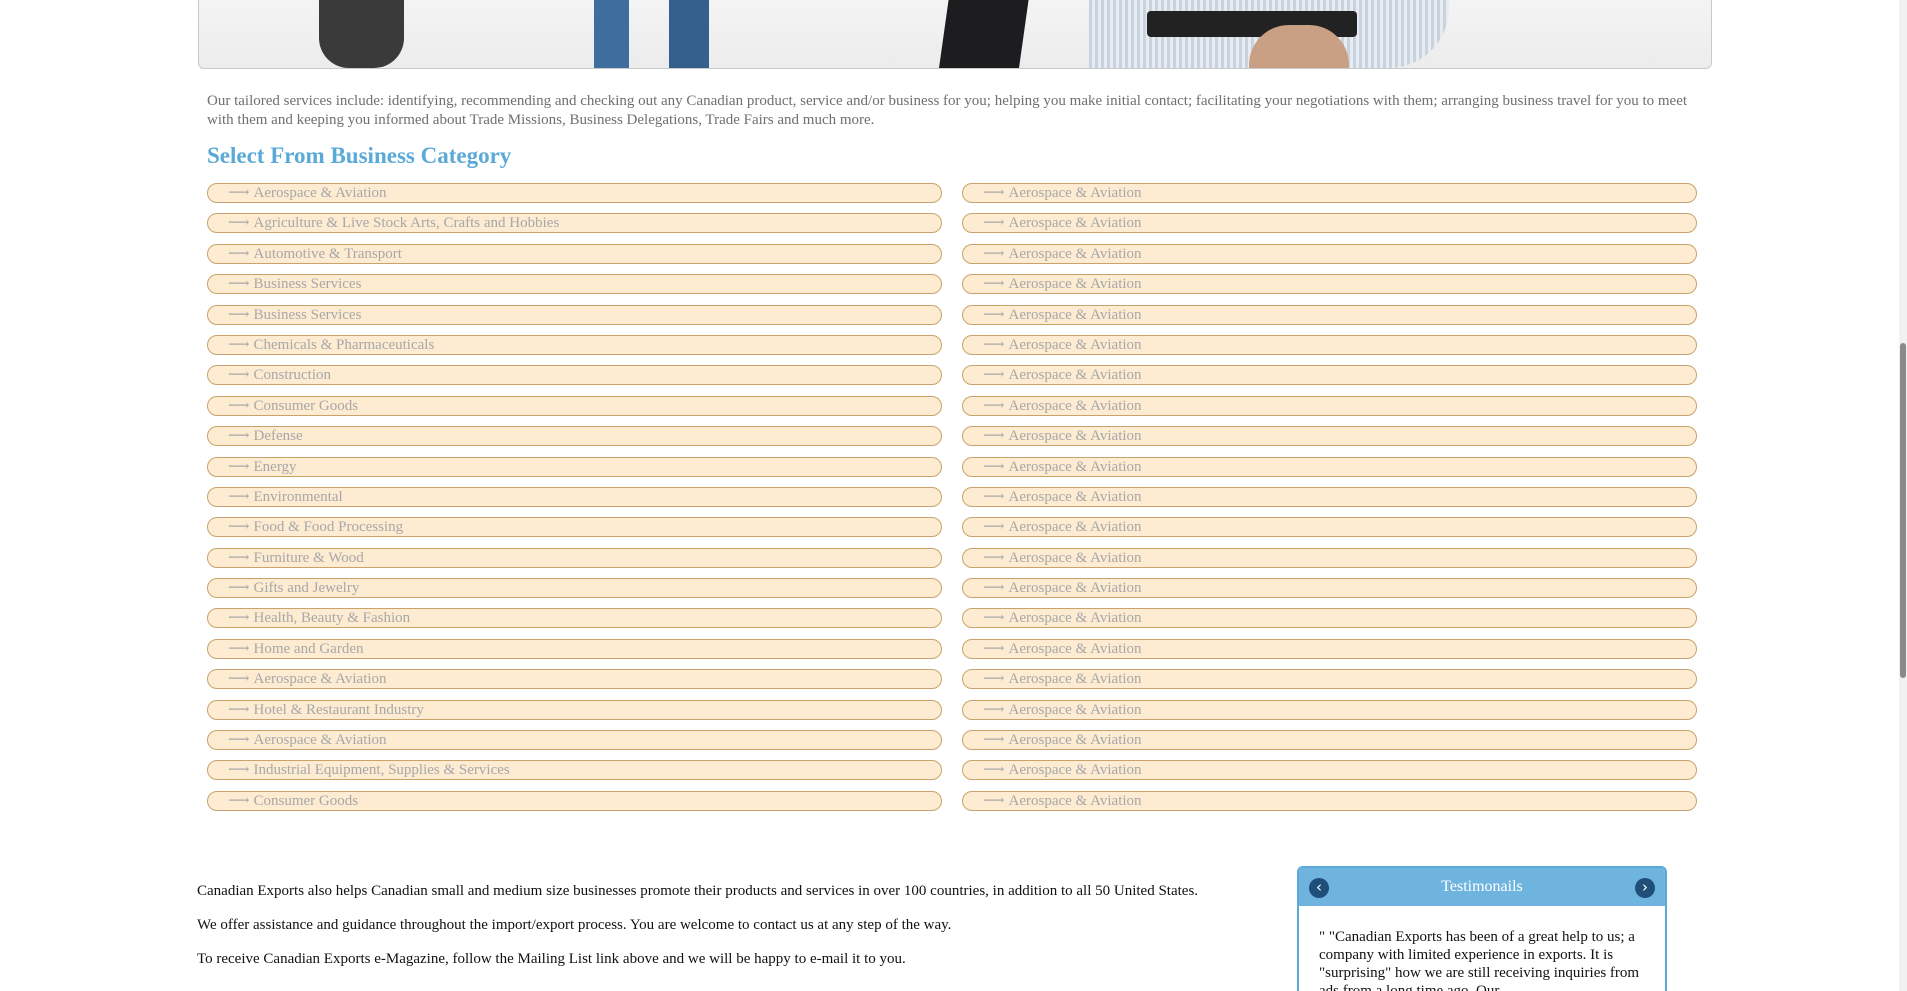 This screenshot has width=1907, height=991. I want to click on category-link-right-12: ⟶ Aerospace & Aviation, so click(1329, 557).